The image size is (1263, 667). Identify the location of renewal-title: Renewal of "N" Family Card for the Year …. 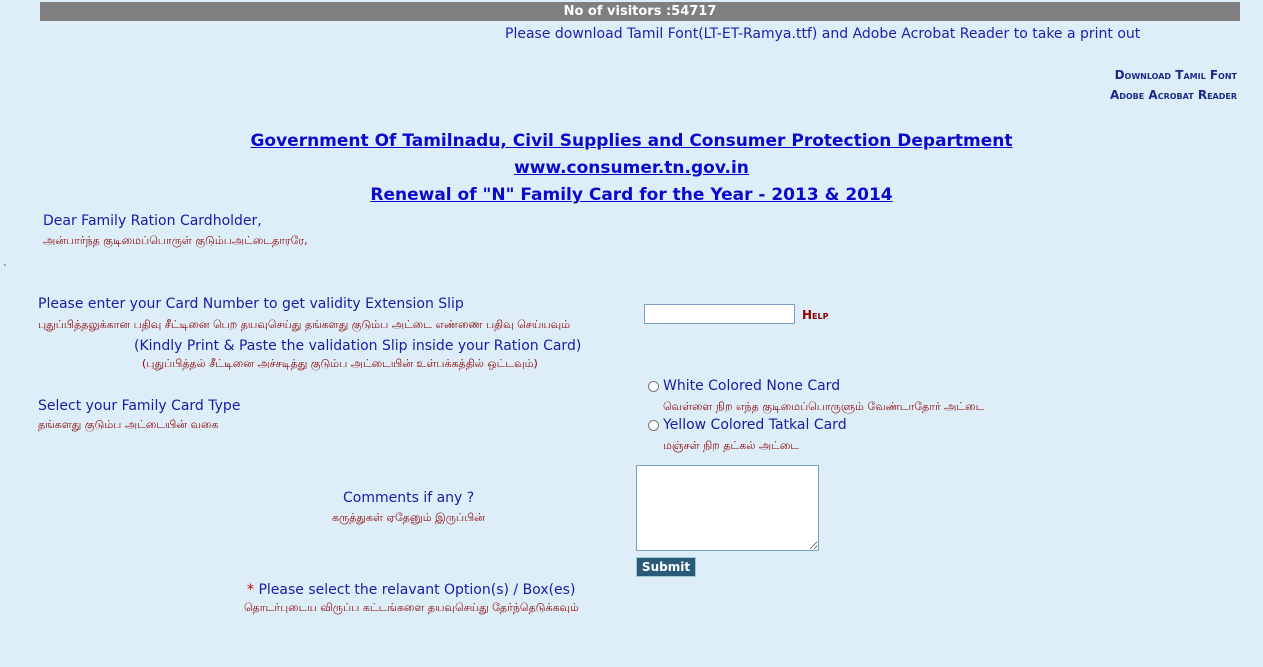
(631, 195).